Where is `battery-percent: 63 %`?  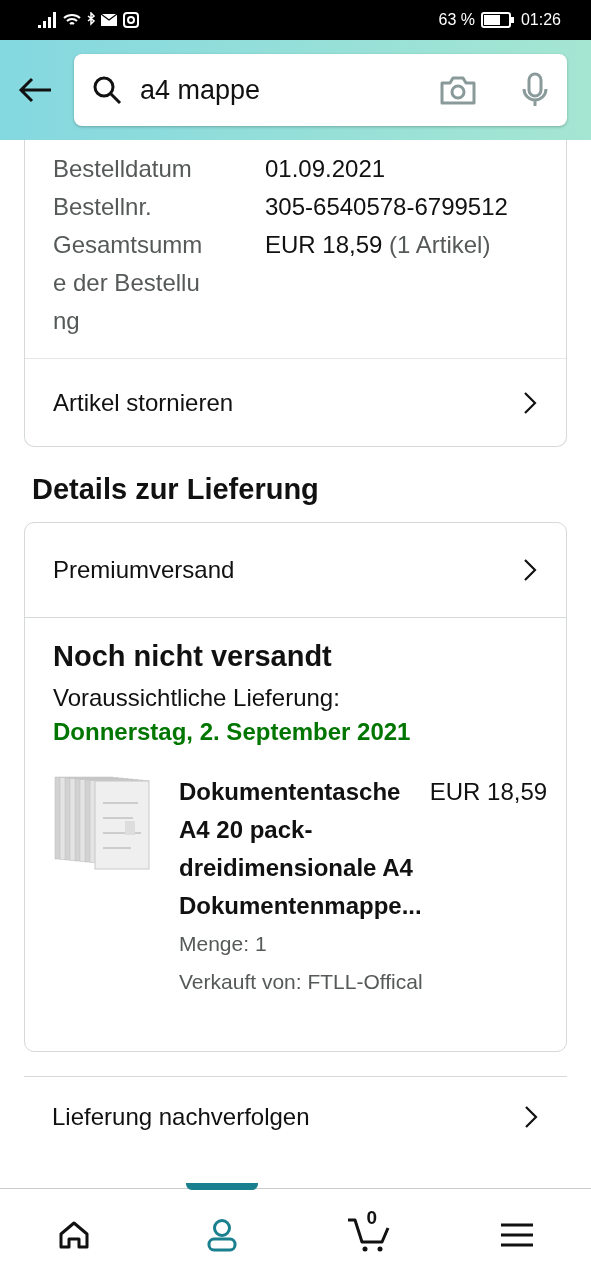
battery-percent: 63 % is located at coordinates (456, 20).